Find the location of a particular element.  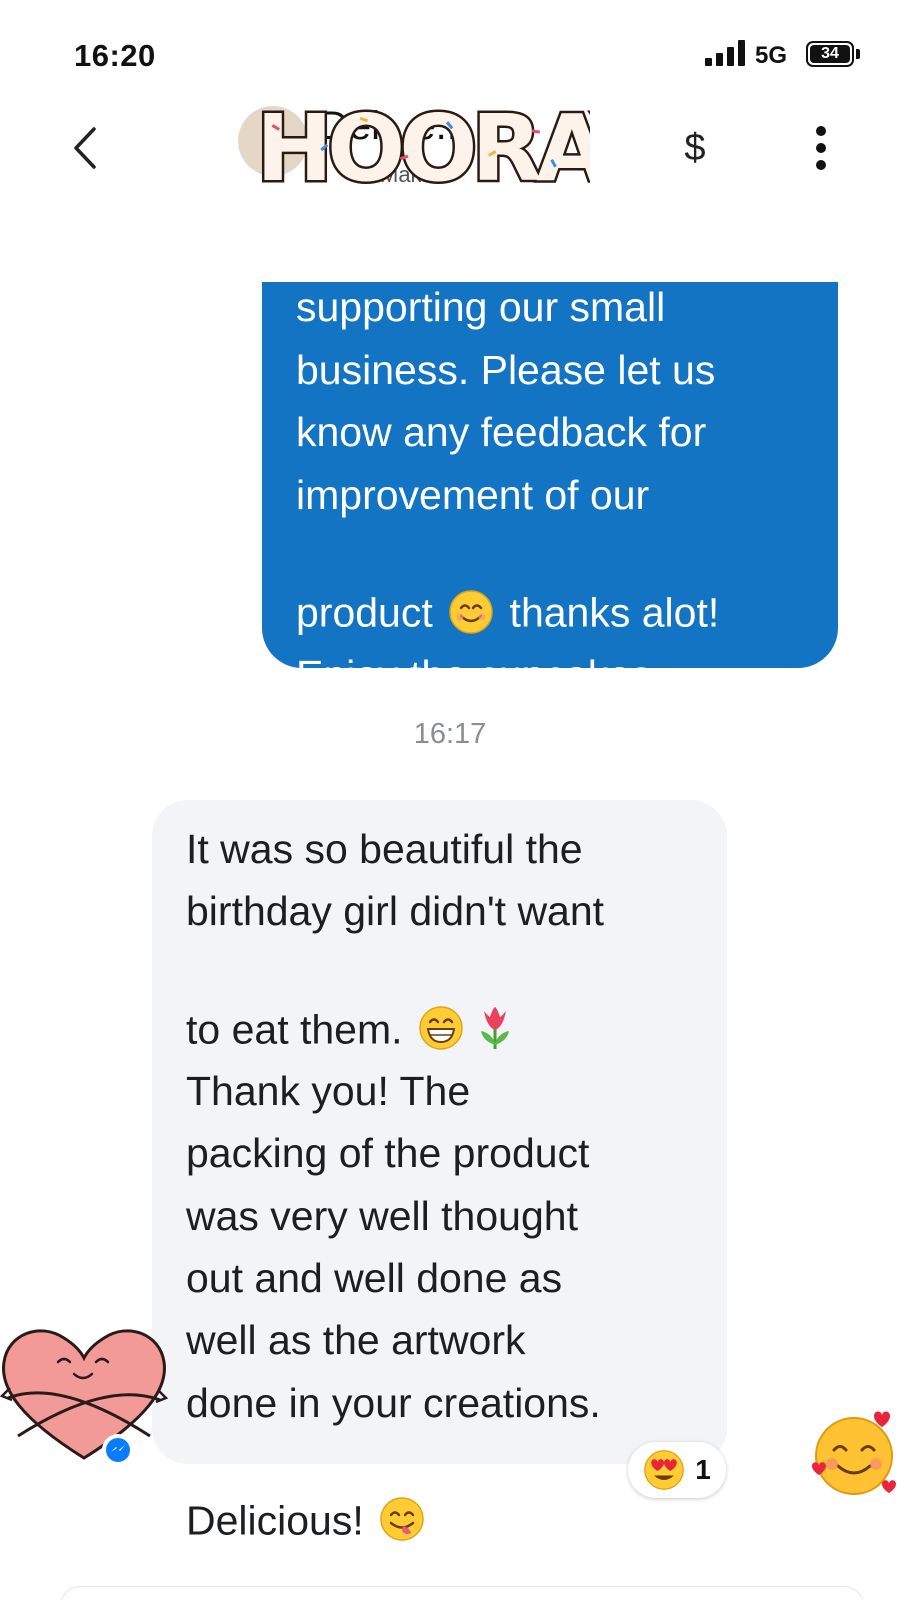

signal-icon is located at coordinates (726, 53).